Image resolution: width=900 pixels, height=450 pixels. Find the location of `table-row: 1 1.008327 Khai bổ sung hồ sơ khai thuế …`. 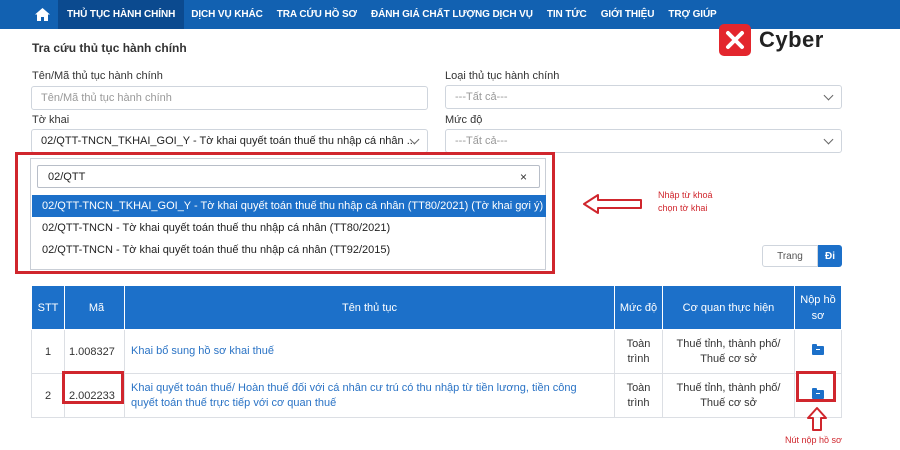

table-row: 1 1.008327 Khai bổ sung hồ sơ khai thuế … is located at coordinates (436, 351).